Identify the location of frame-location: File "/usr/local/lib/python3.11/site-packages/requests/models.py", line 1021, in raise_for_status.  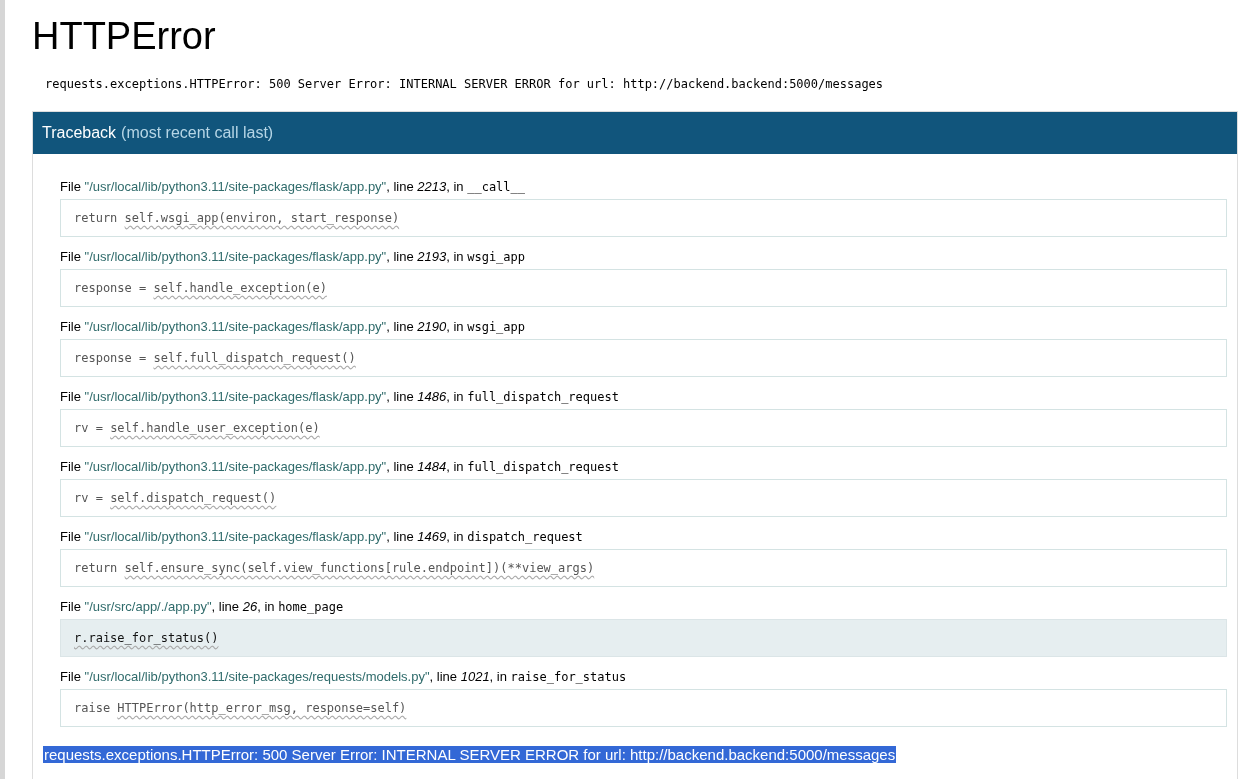
(344, 677).